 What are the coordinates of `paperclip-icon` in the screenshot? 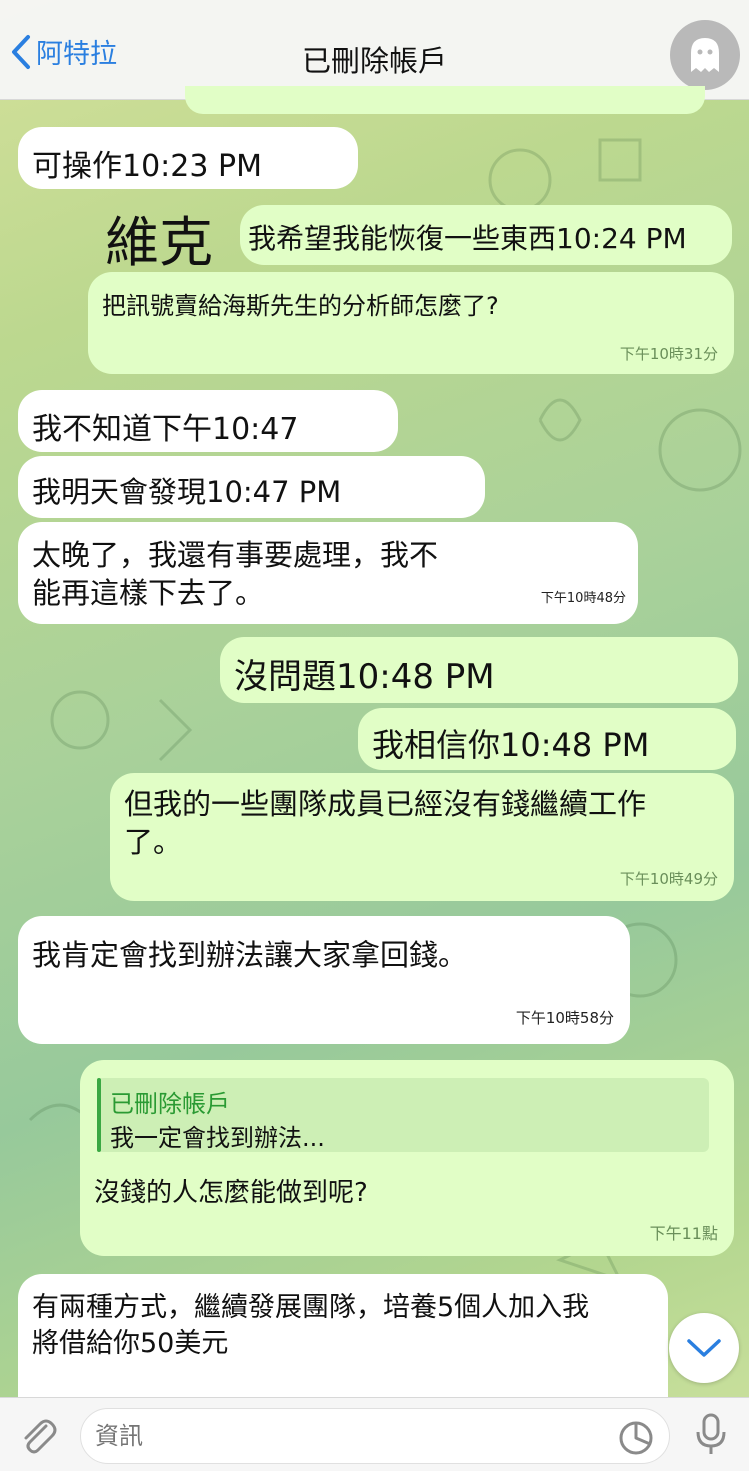 It's located at (40, 1436).